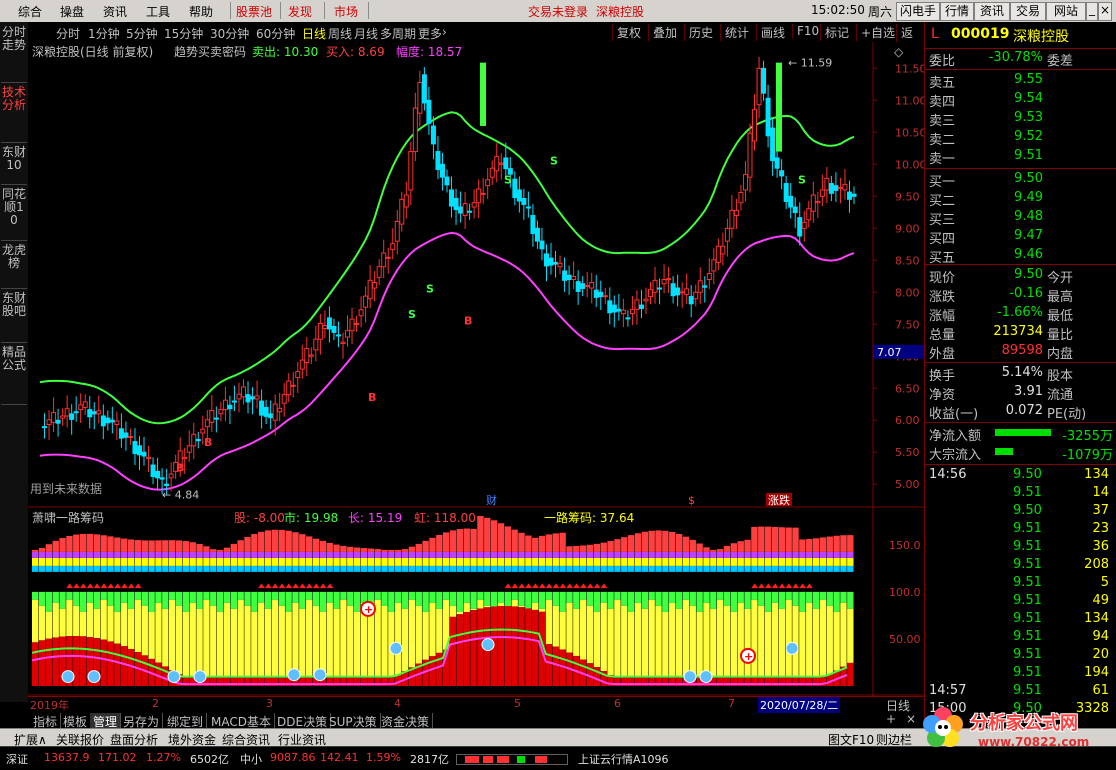 Image resolution: width=1116 pixels, height=770 pixels. I want to click on period-tab-9: 多周期, so click(398, 33).